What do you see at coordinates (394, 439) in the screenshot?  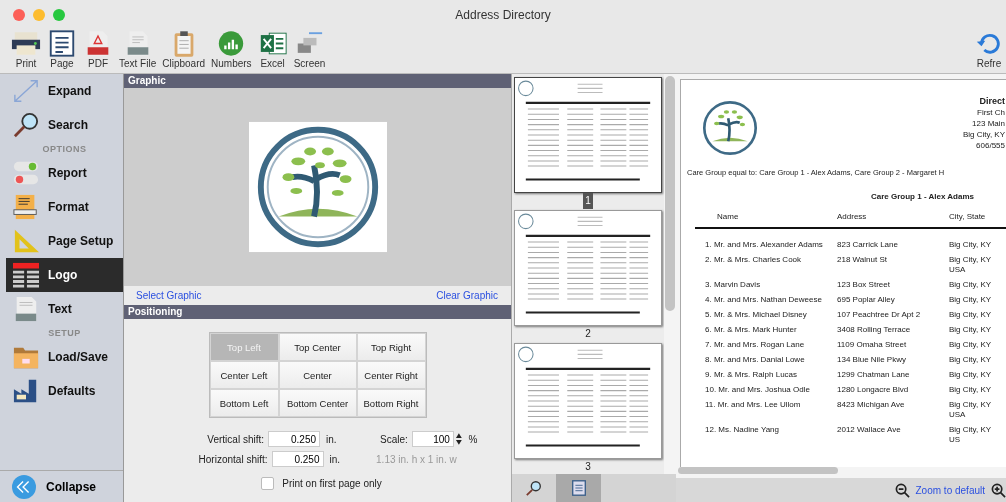 I see `field-label: Scale:` at bounding box center [394, 439].